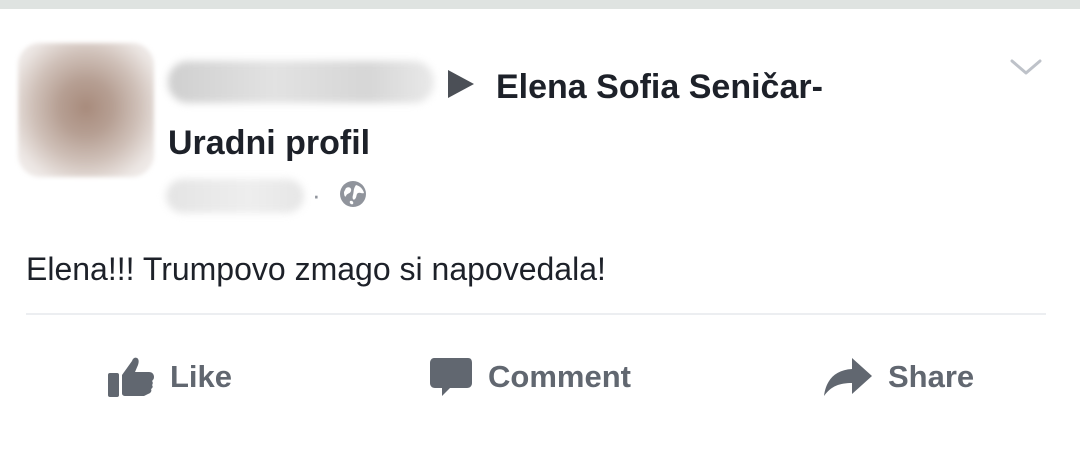  What do you see at coordinates (540, 4) in the screenshot?
I see `top-bar` at bounding box center [540, 4].